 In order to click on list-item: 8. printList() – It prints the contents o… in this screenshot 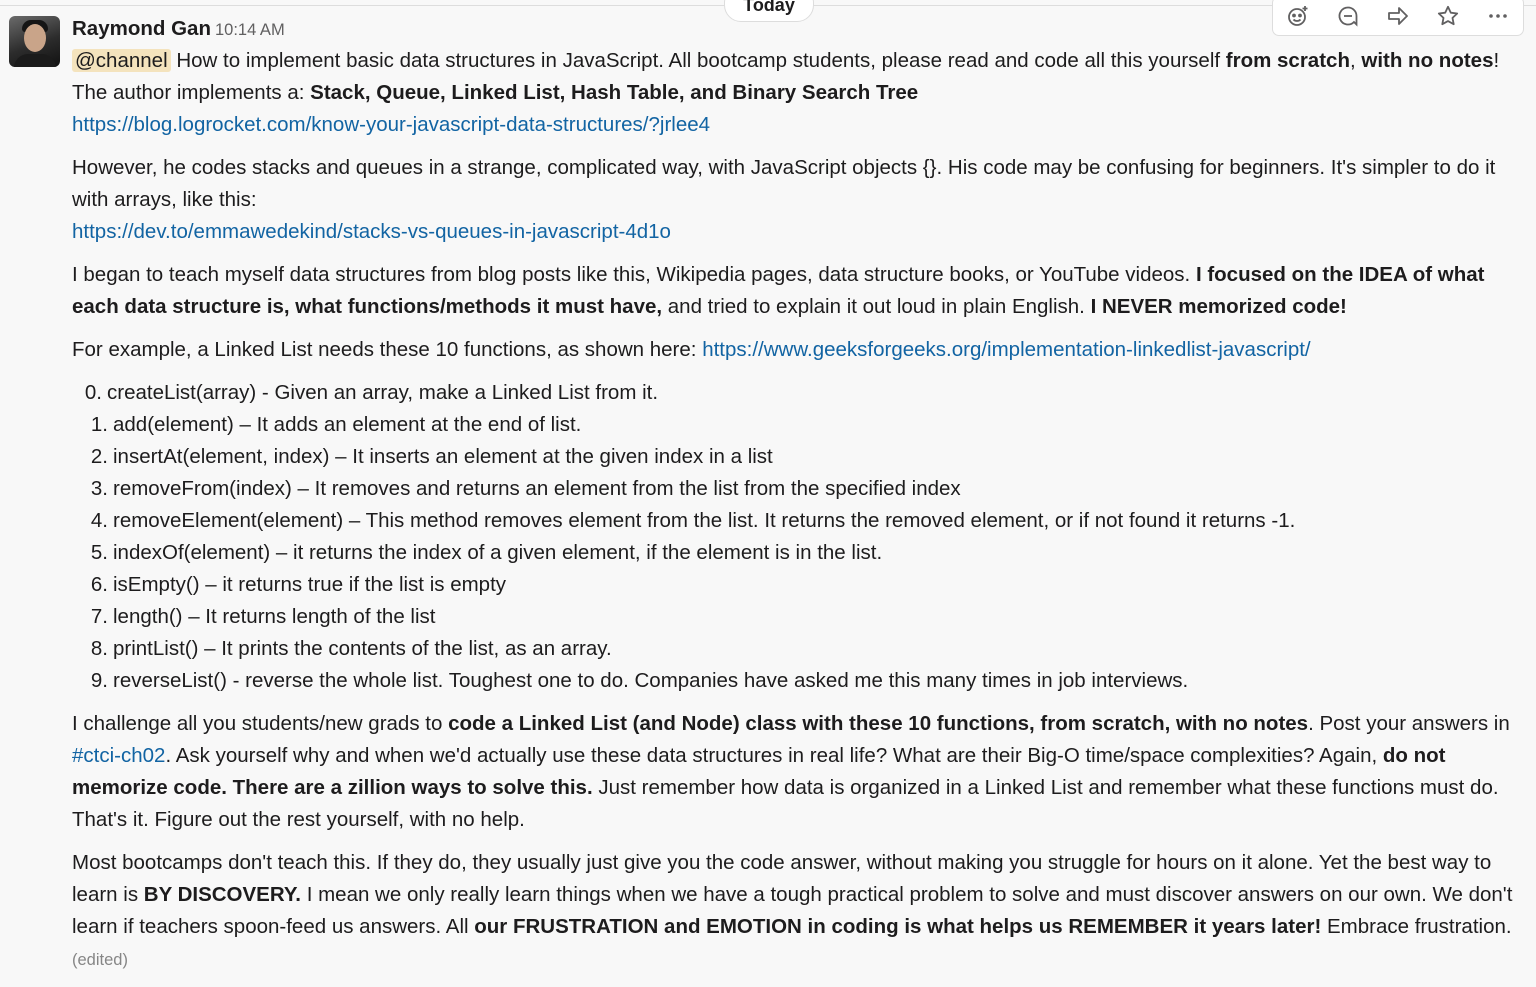, I will do `click(800, 649)`.